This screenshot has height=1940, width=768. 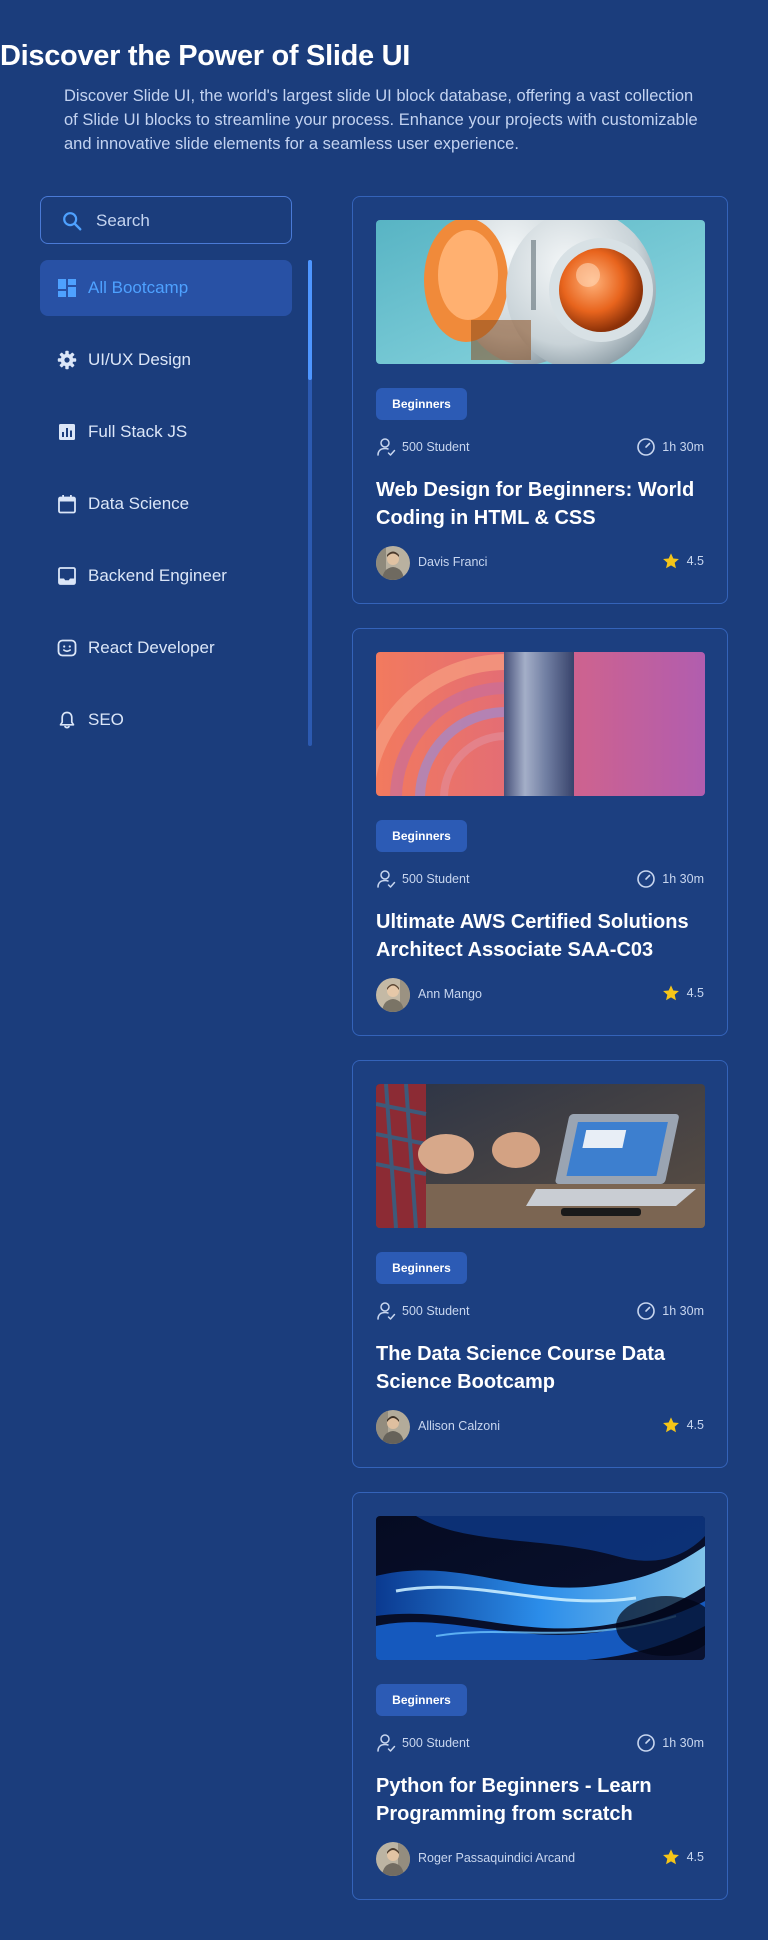 I want to click on sidebar: All Bootcamp UI/UX Design, so click(x=176, y=476).